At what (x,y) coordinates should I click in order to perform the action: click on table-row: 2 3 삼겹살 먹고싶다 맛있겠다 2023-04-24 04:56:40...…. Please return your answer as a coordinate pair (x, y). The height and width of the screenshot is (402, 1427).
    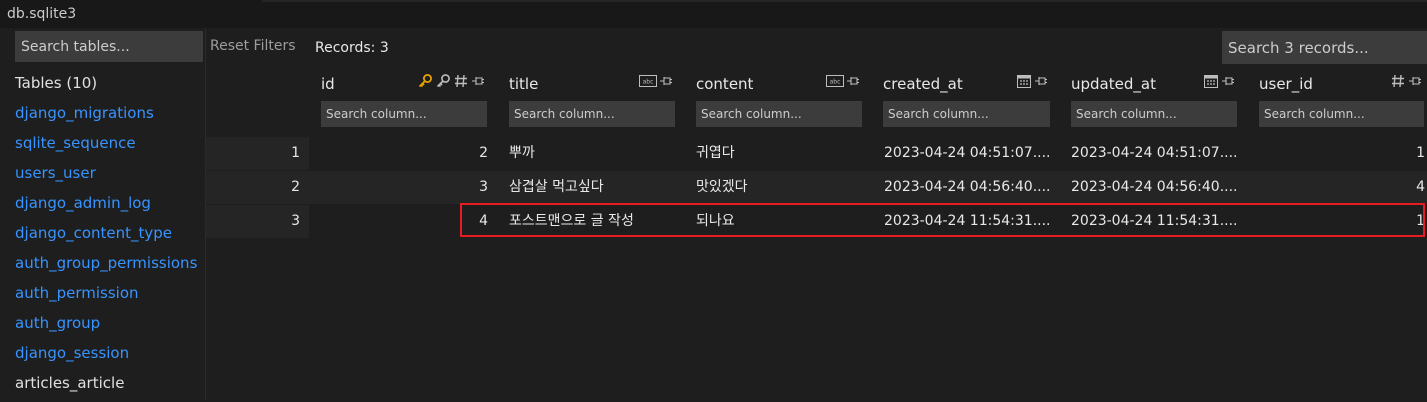
    Looking at the image, I should click on (816, 187).